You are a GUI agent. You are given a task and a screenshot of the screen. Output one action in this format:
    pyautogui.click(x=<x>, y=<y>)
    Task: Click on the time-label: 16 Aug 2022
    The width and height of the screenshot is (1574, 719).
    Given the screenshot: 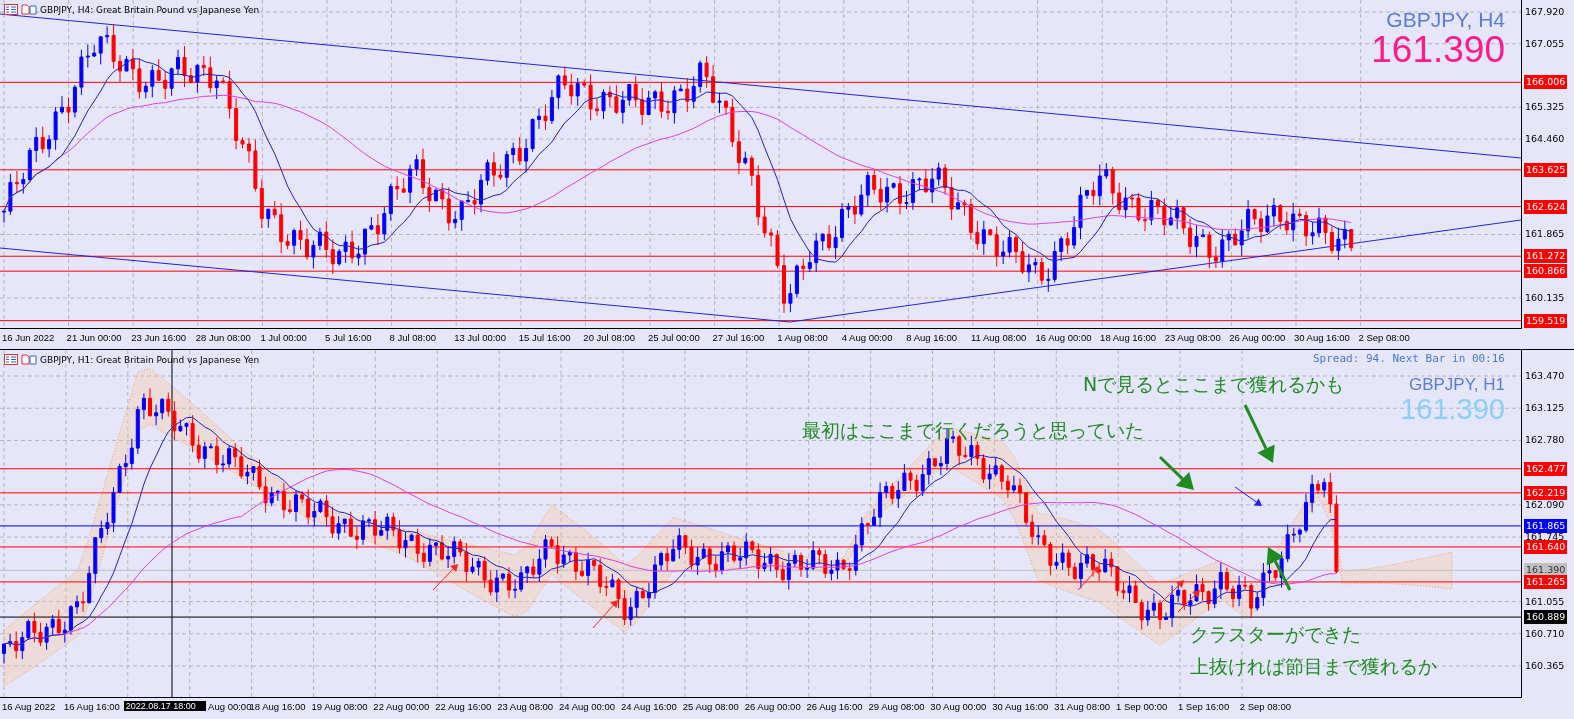 What is the action you would take?
    pyautogui.click(x=29, y=706)
    